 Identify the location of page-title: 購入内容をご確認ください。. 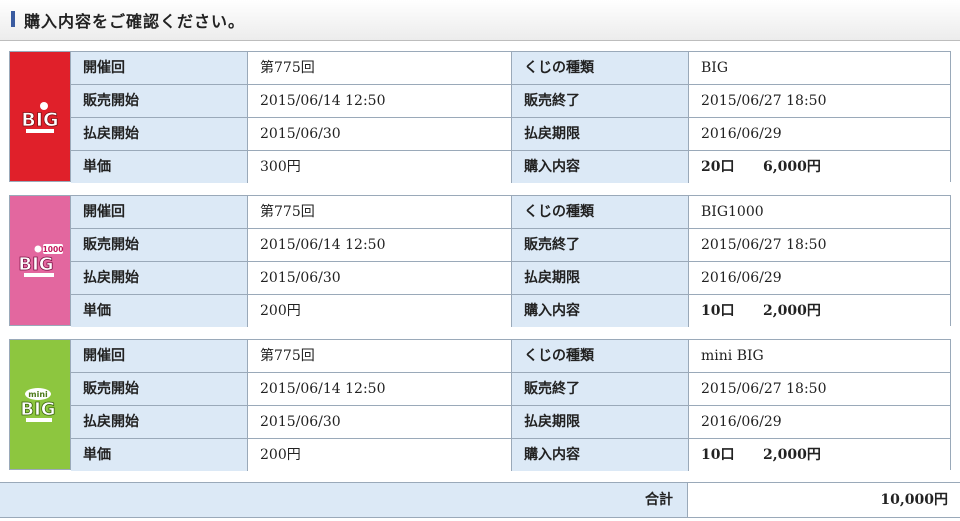
(135, 21).